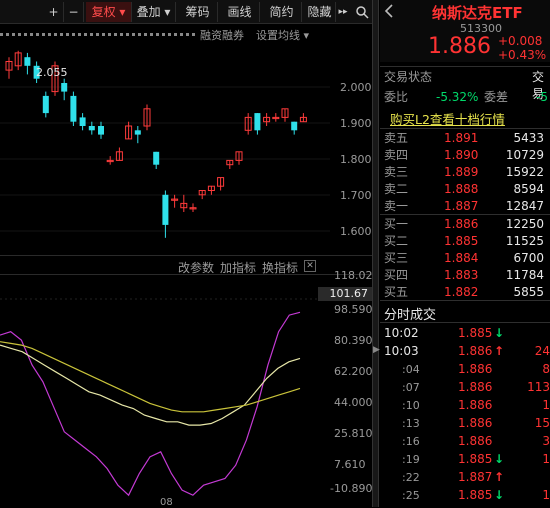  Describe the element at coordinates (74, 12) in the screenshot. I see `zoom-out-button: −` at that location.